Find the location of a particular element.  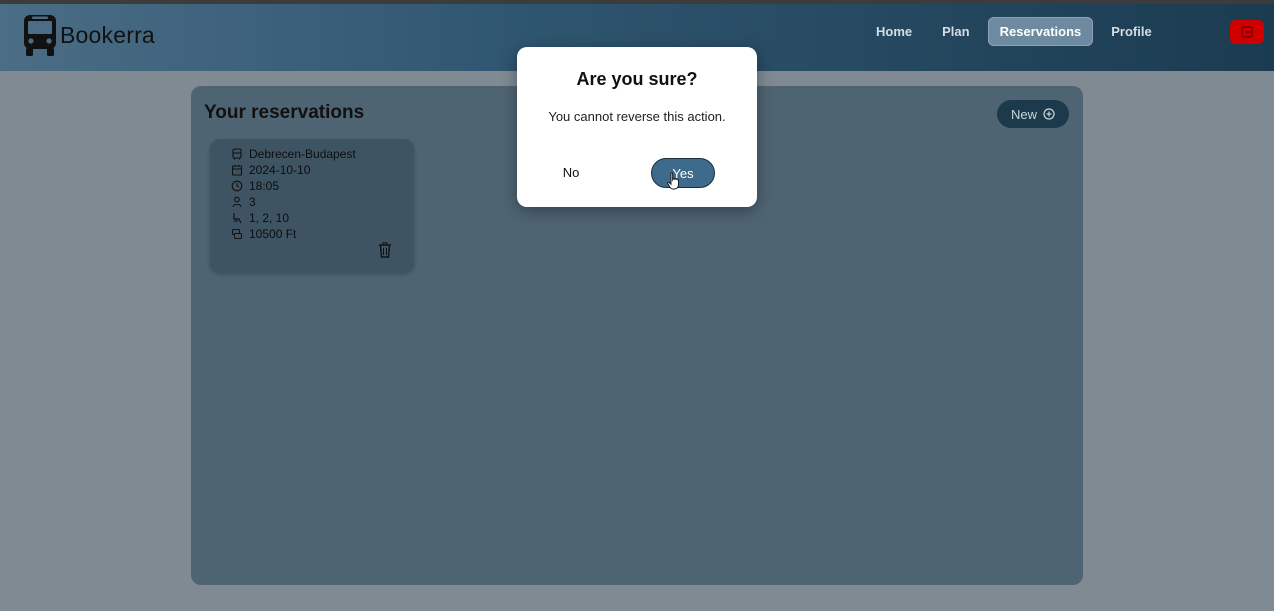

new-reservation-button: New is located at coordinates (1033, 114).